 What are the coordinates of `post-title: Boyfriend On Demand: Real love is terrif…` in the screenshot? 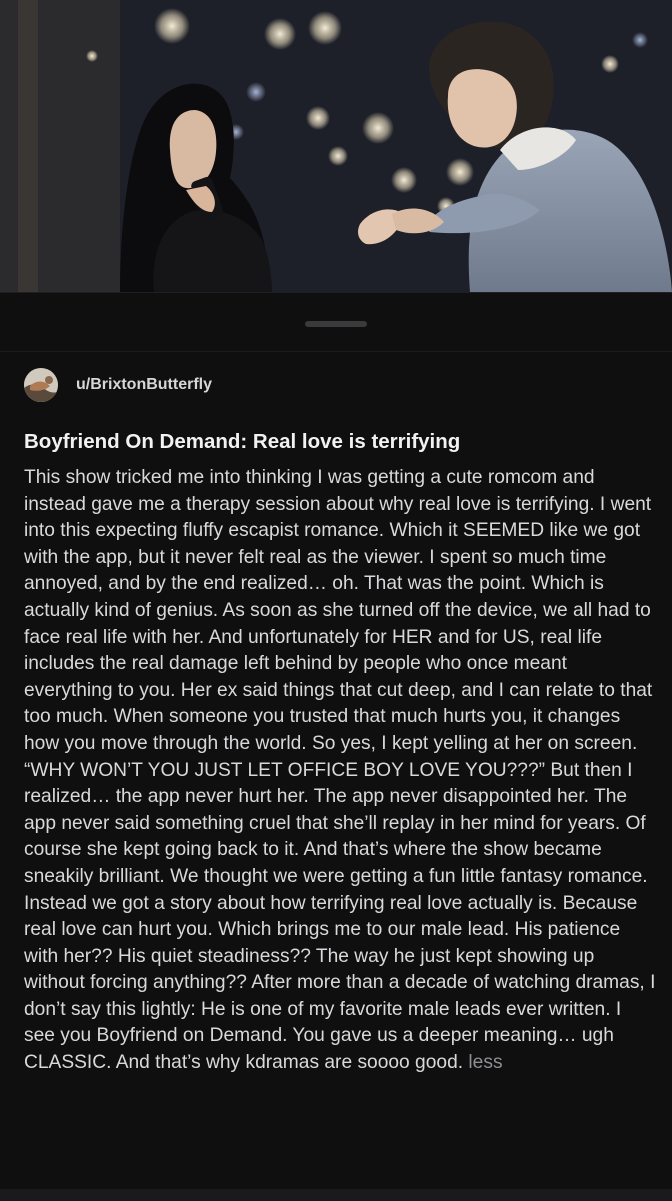 It's located at (242, 441).